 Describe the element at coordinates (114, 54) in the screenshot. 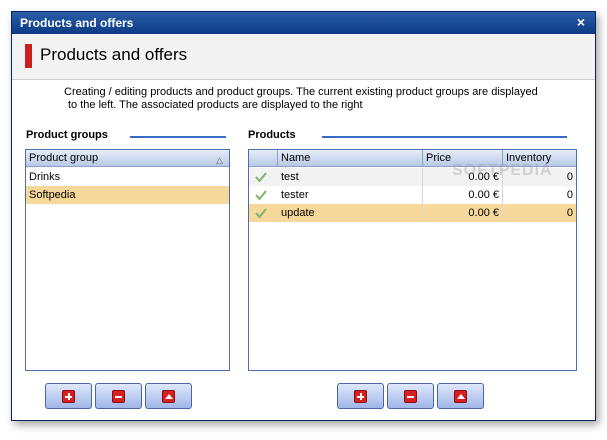

I see `page-title: Products and offers` at that location.